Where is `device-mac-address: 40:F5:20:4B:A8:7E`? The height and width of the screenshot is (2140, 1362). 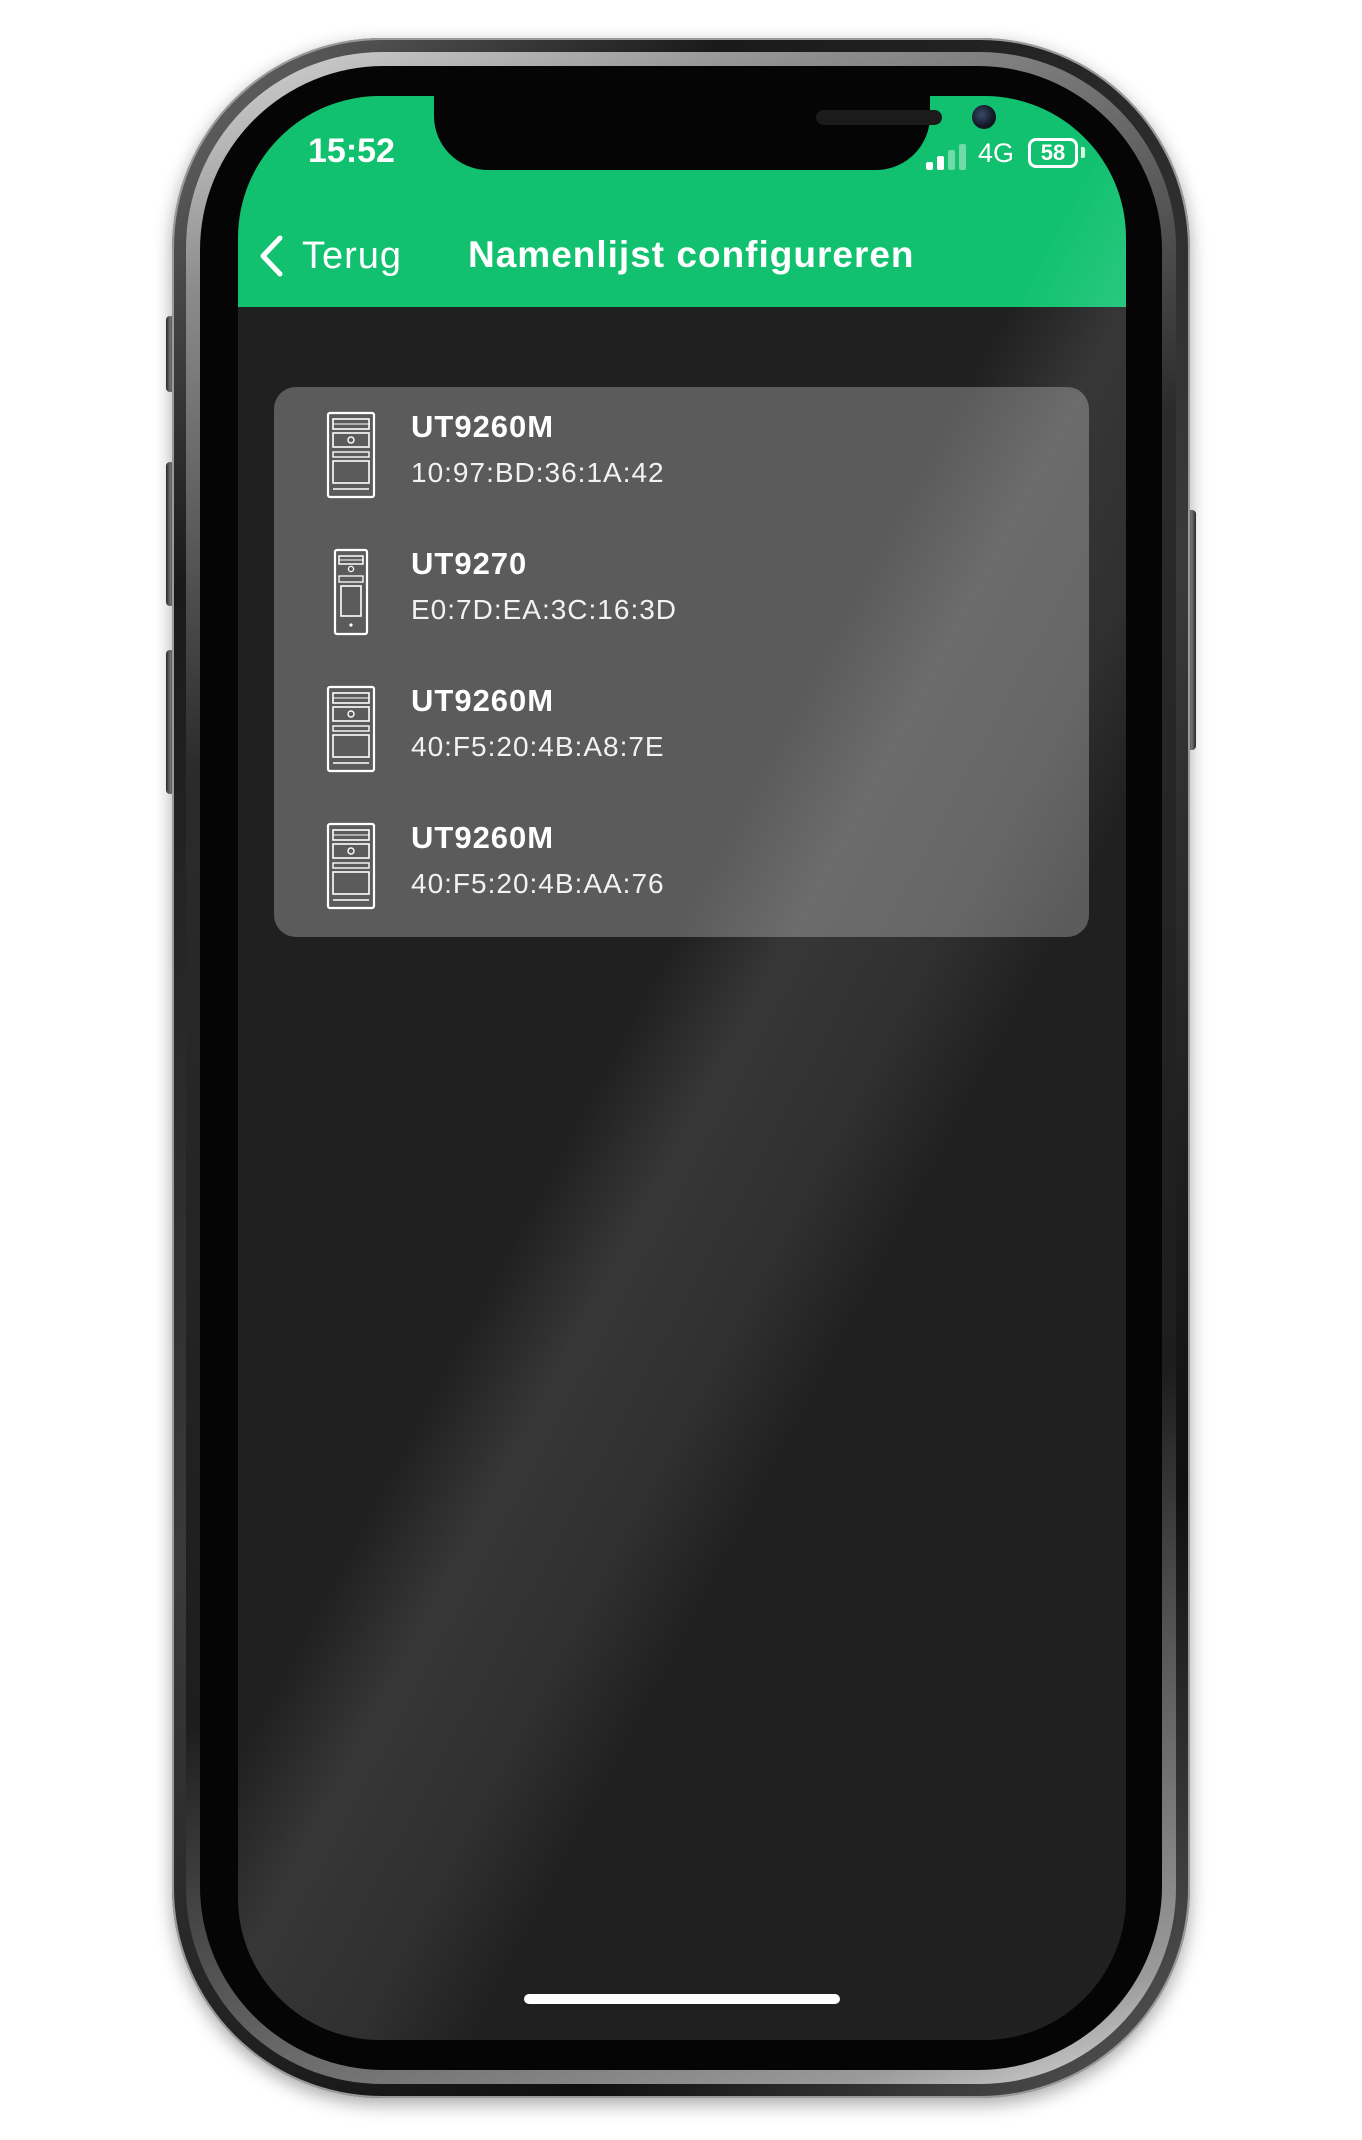
device-mac-address: 40:F5:20:4B:A8:7E is located at coordinates (538, 746).